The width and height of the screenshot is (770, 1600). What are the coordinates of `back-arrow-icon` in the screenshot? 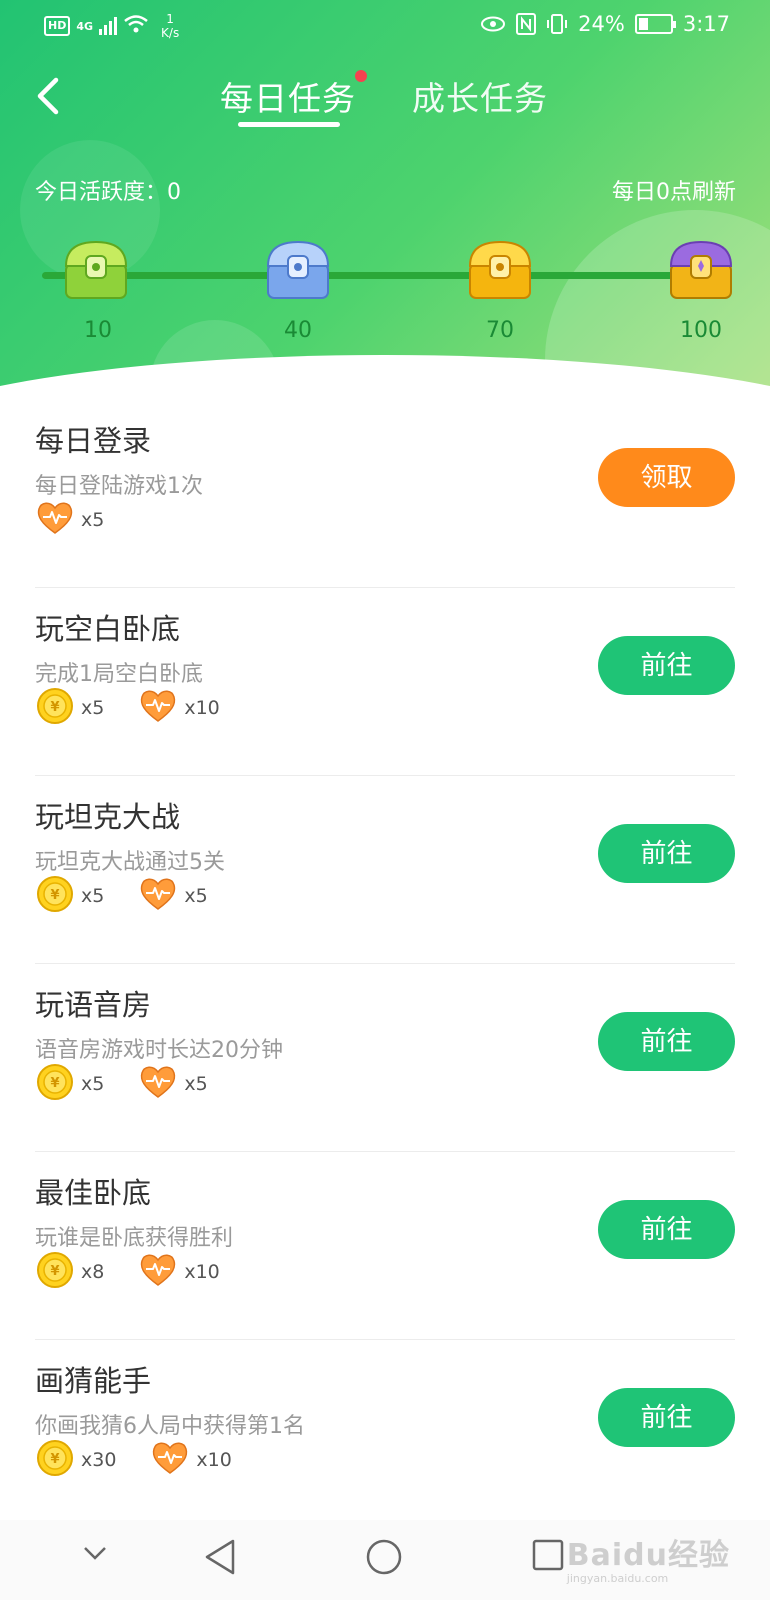 It's located at (52, 96).